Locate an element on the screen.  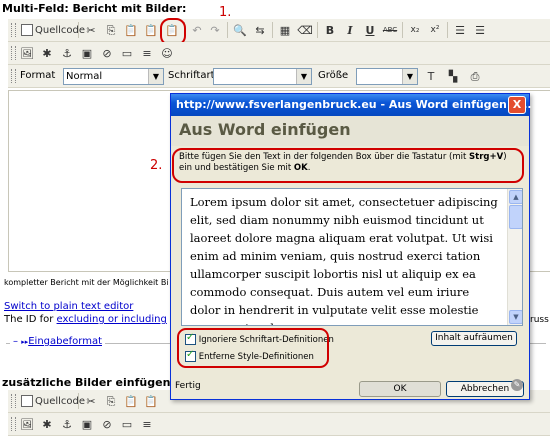
scissors-icon: ✂ is located at coordinates (91, 401).